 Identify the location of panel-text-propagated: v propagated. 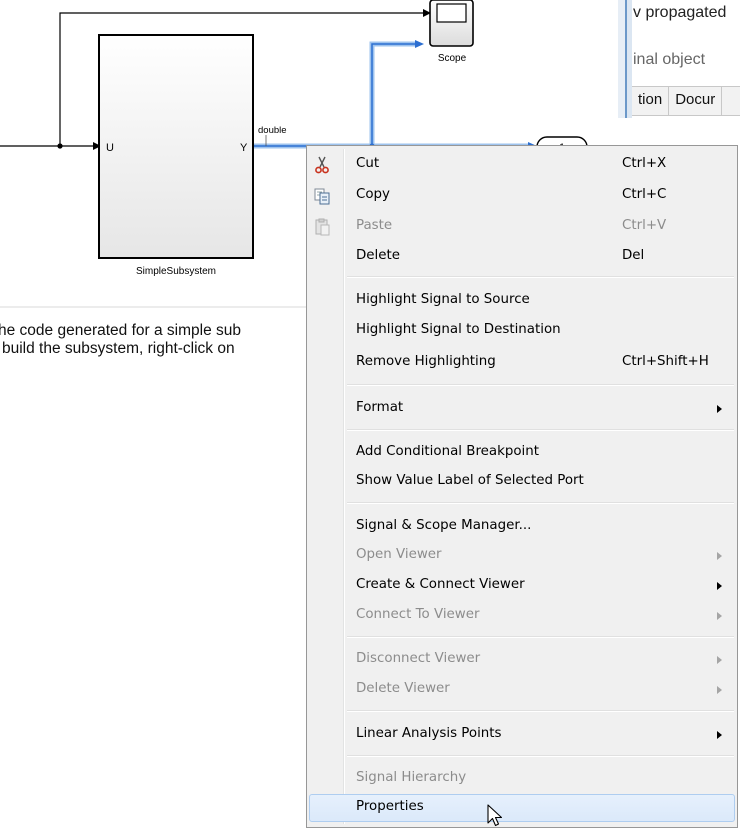
(680, 12).